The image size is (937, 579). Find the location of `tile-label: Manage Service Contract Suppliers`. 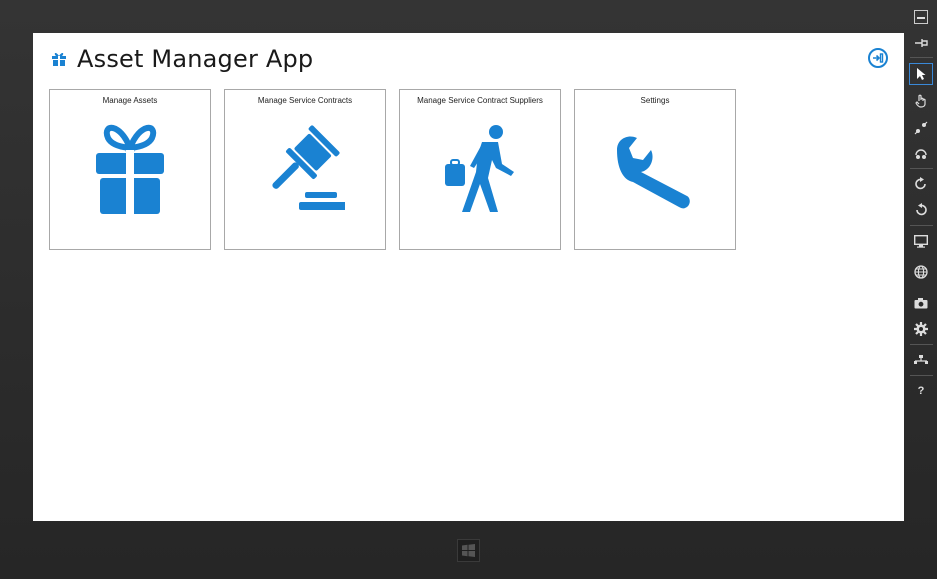

tile-label: Manage Service Contract Suppliers is located at coordinates (480, 100).